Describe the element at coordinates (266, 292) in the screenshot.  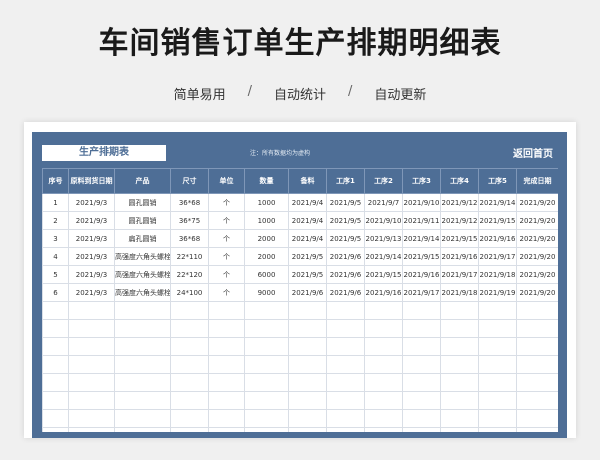
I see `table-cell: 9000` at that location.